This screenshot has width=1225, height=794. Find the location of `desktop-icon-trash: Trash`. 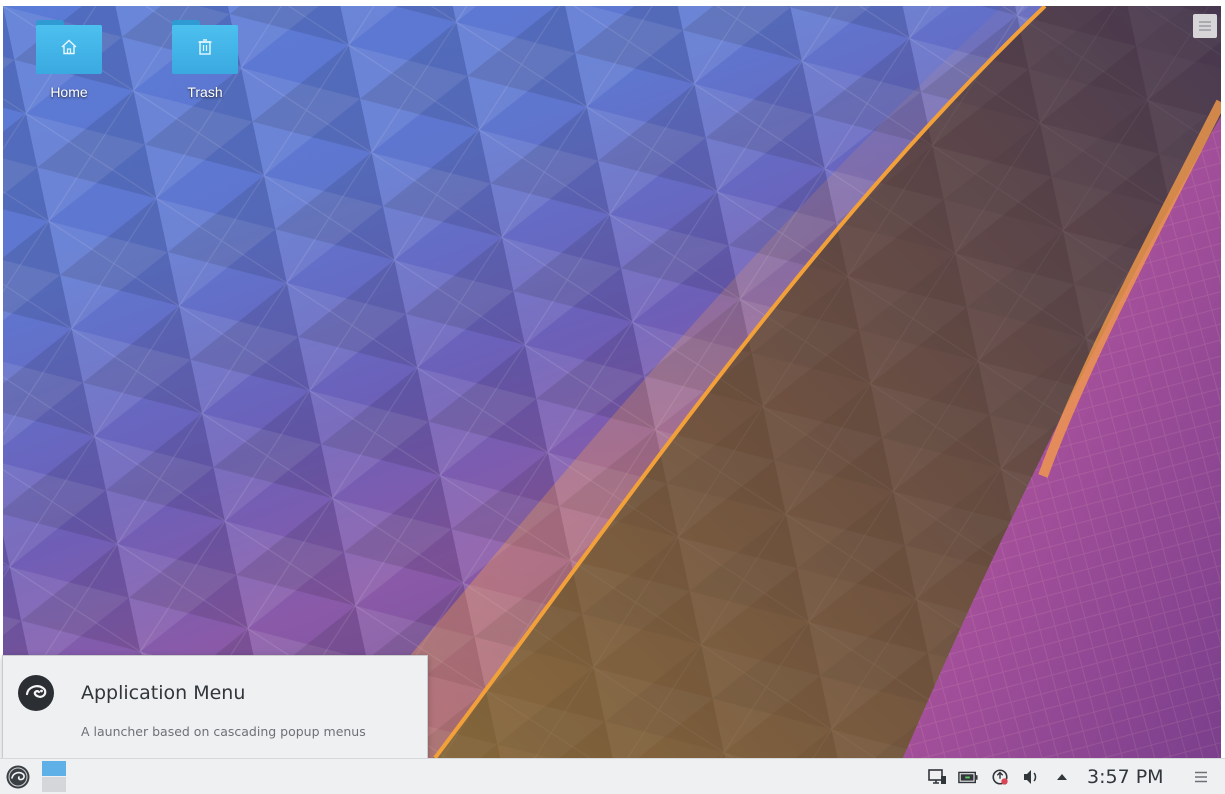

desktop-icon-trash: Trash is located at coordinates (205, 60).